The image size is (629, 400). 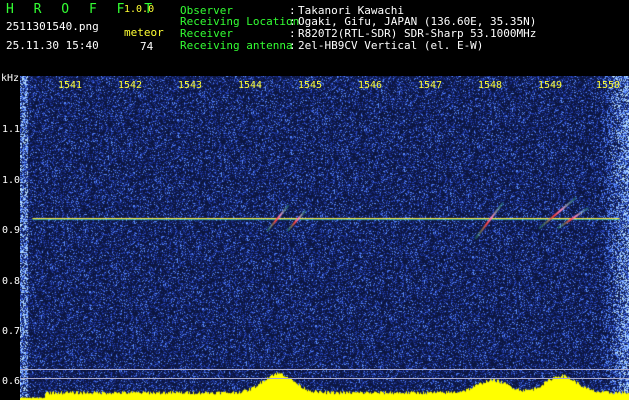 What do you see at coordinates (11, 381) in the screenshot?
I see `y-tick-label: 0.6` at bounding box center [11, 381].